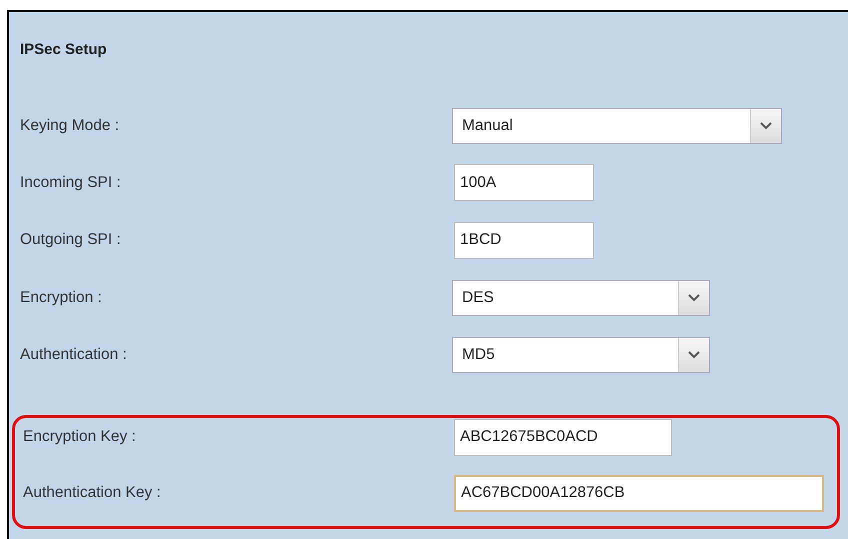 The height and width of the screenshot is (539, 848). Describe the element at coordinates (71, 183) in the screenshot. I see `field-label: Incoming SPI :` at that location.